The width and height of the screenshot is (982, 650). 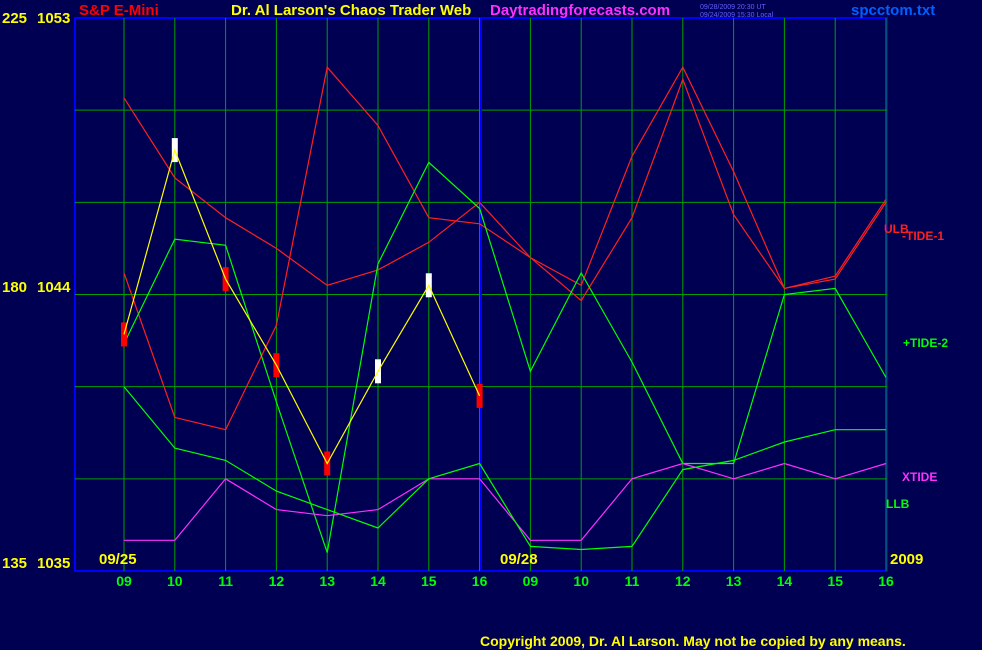 I want to click on filename-label: spcctom.txt, so click(x=893, y=10).